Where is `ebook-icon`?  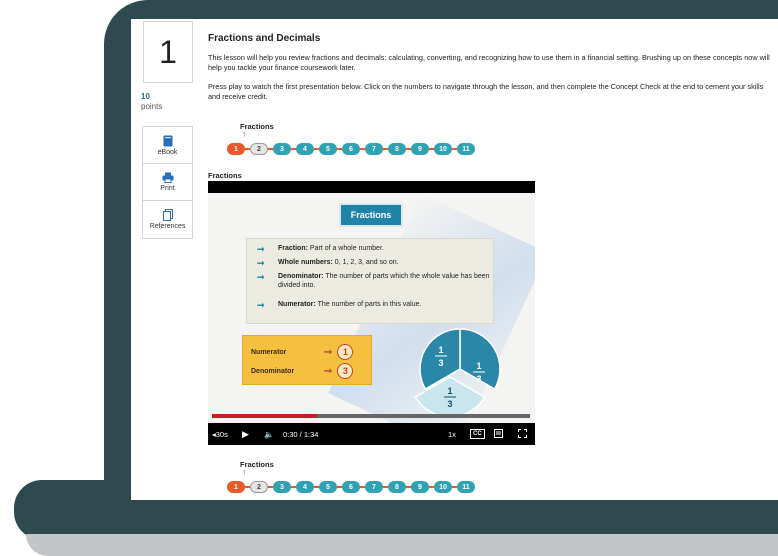 ebook-icon is located at coordinates (167, 140).